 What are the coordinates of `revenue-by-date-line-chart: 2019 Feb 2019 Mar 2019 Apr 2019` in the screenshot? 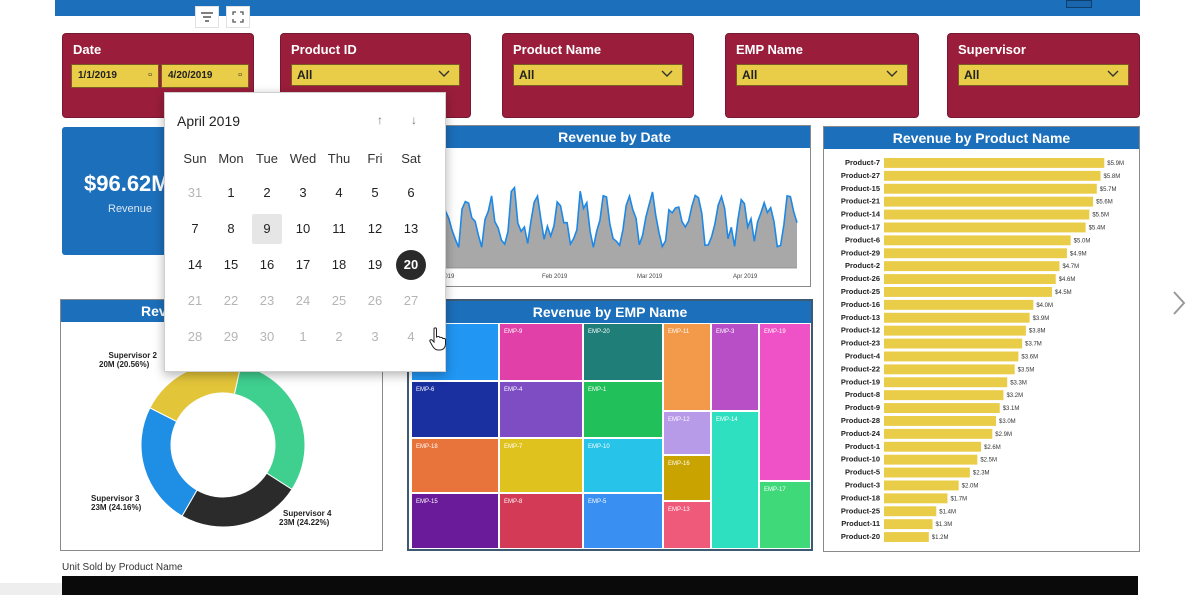 It's located at (615, 217).